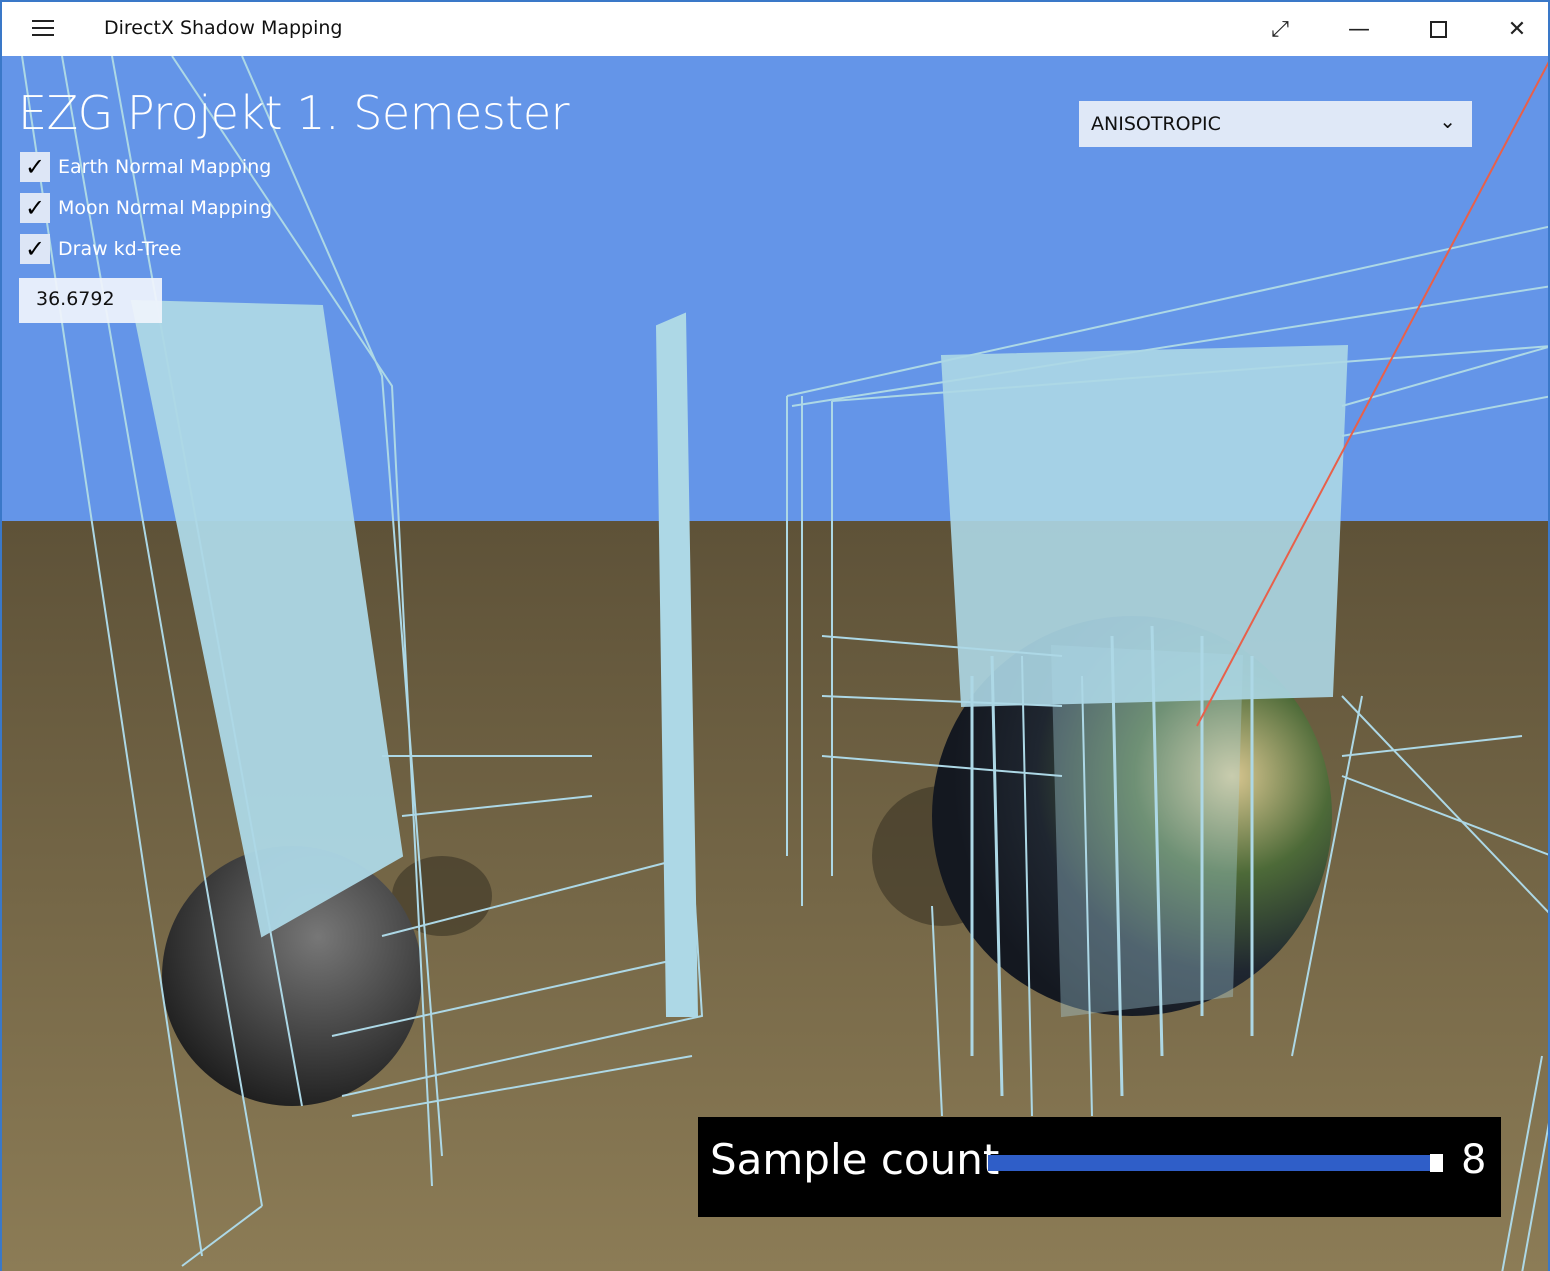 Image resolution: width=1550 pixels, height=1271 pixels. Describe the element at coordinates (90, 300) in the screenshot. I see `value-textbox: 36.6792` at that location.